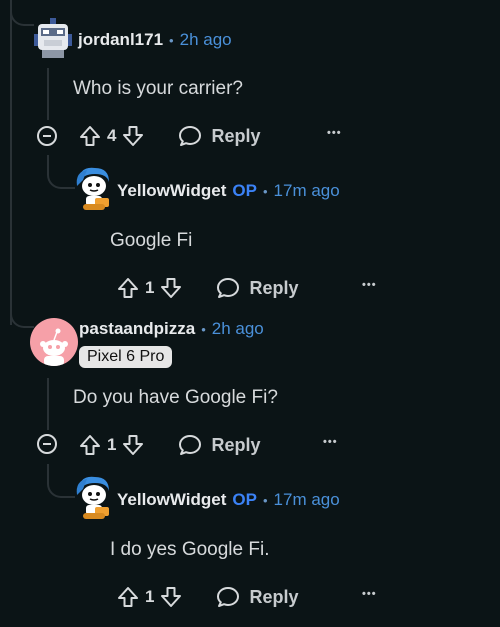 The image size is (500, 627). I want to click on username: pastaandpizza, so click(137, 329).